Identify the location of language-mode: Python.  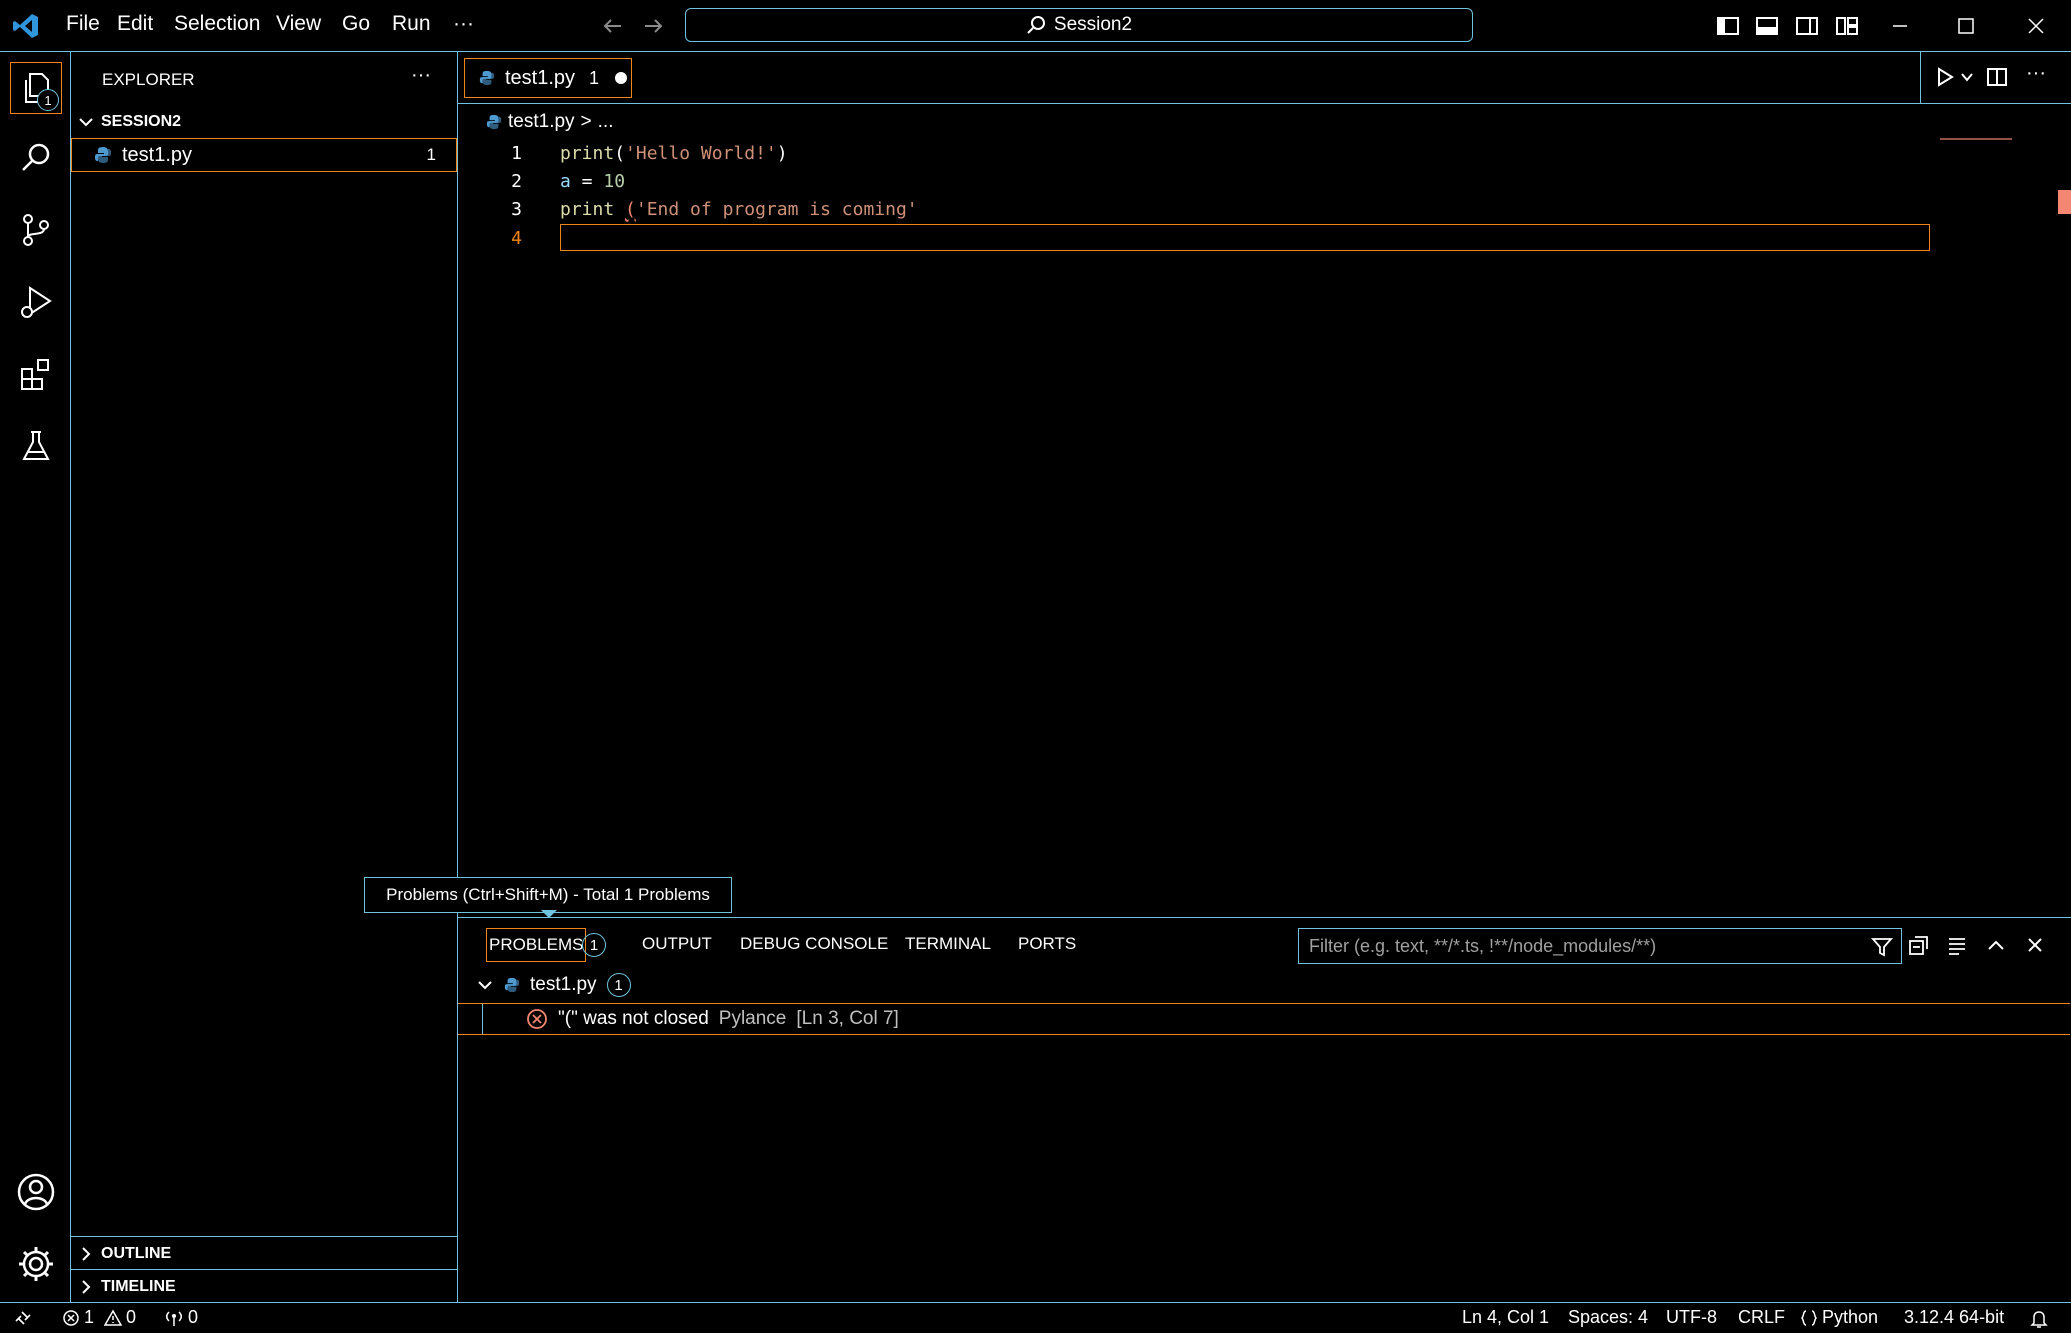
(1839, 1317).